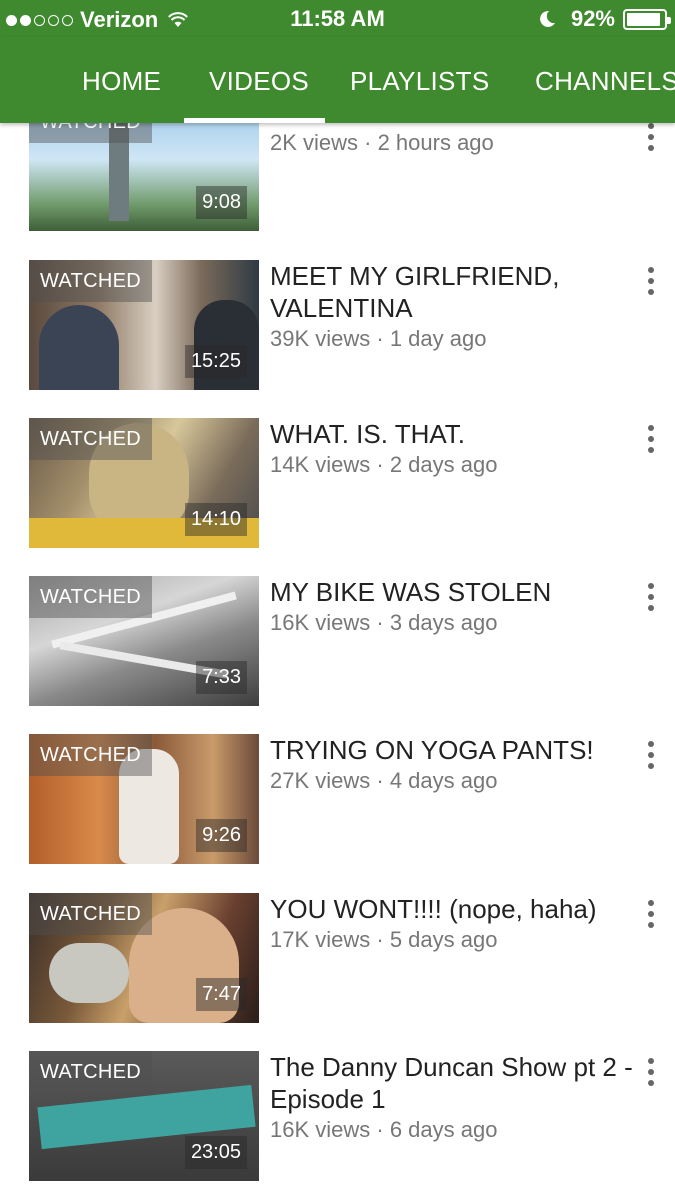 This screenshot has height=1200, width=675. What do you see at coordinates (215, 361) in the screenshot?
I see `duration-badge: 15:25` at bounding box center [215, 361].